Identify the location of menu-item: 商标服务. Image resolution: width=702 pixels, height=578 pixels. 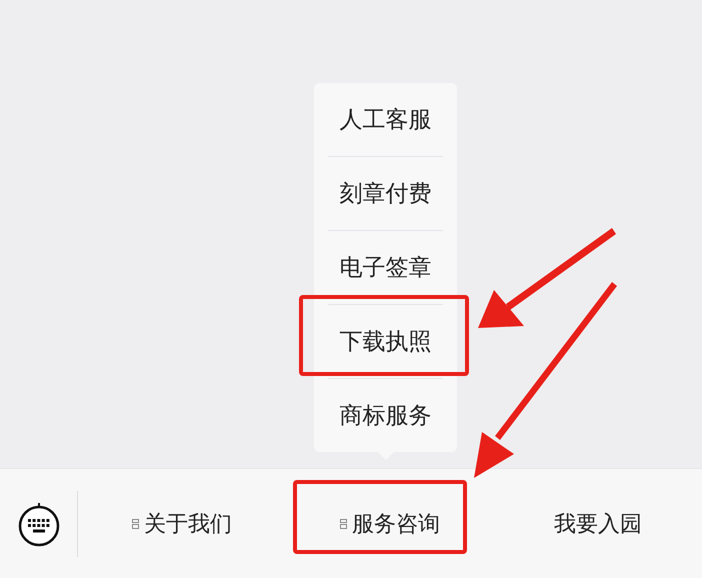
(385, 415).